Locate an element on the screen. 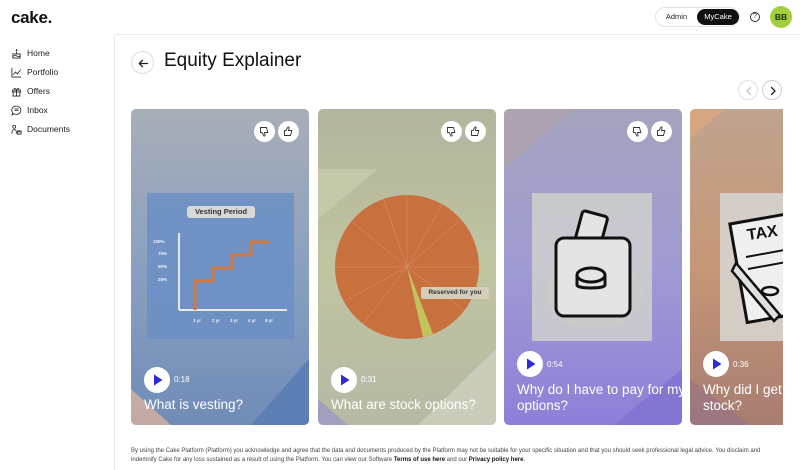 This screenshot has width=800, height=470. carousel-next-button is located at coordinates (772, 90).